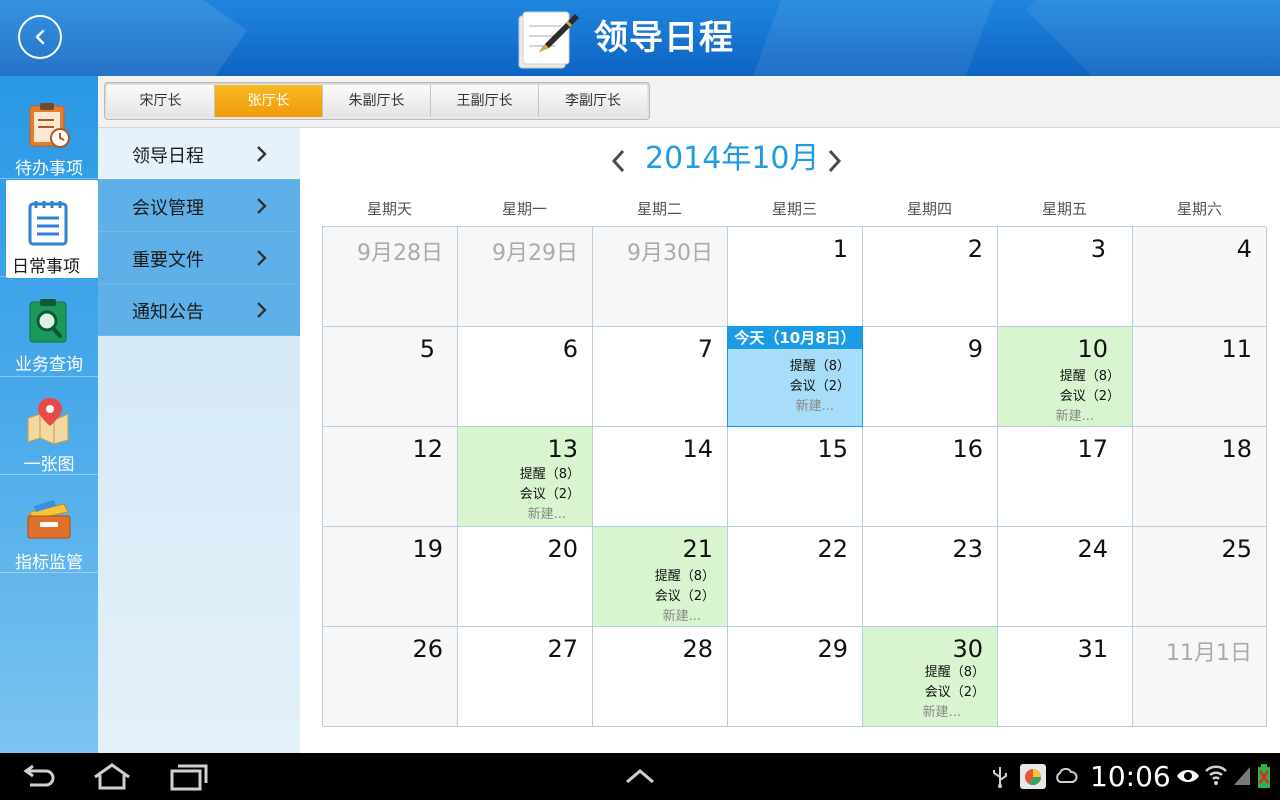 The width and height of the screenshot is (1280, 800). What do you see at coordinates (525, 277) in the screenshot?
I see `calendar-day: 9月29日` at bounding box center [525, 277].